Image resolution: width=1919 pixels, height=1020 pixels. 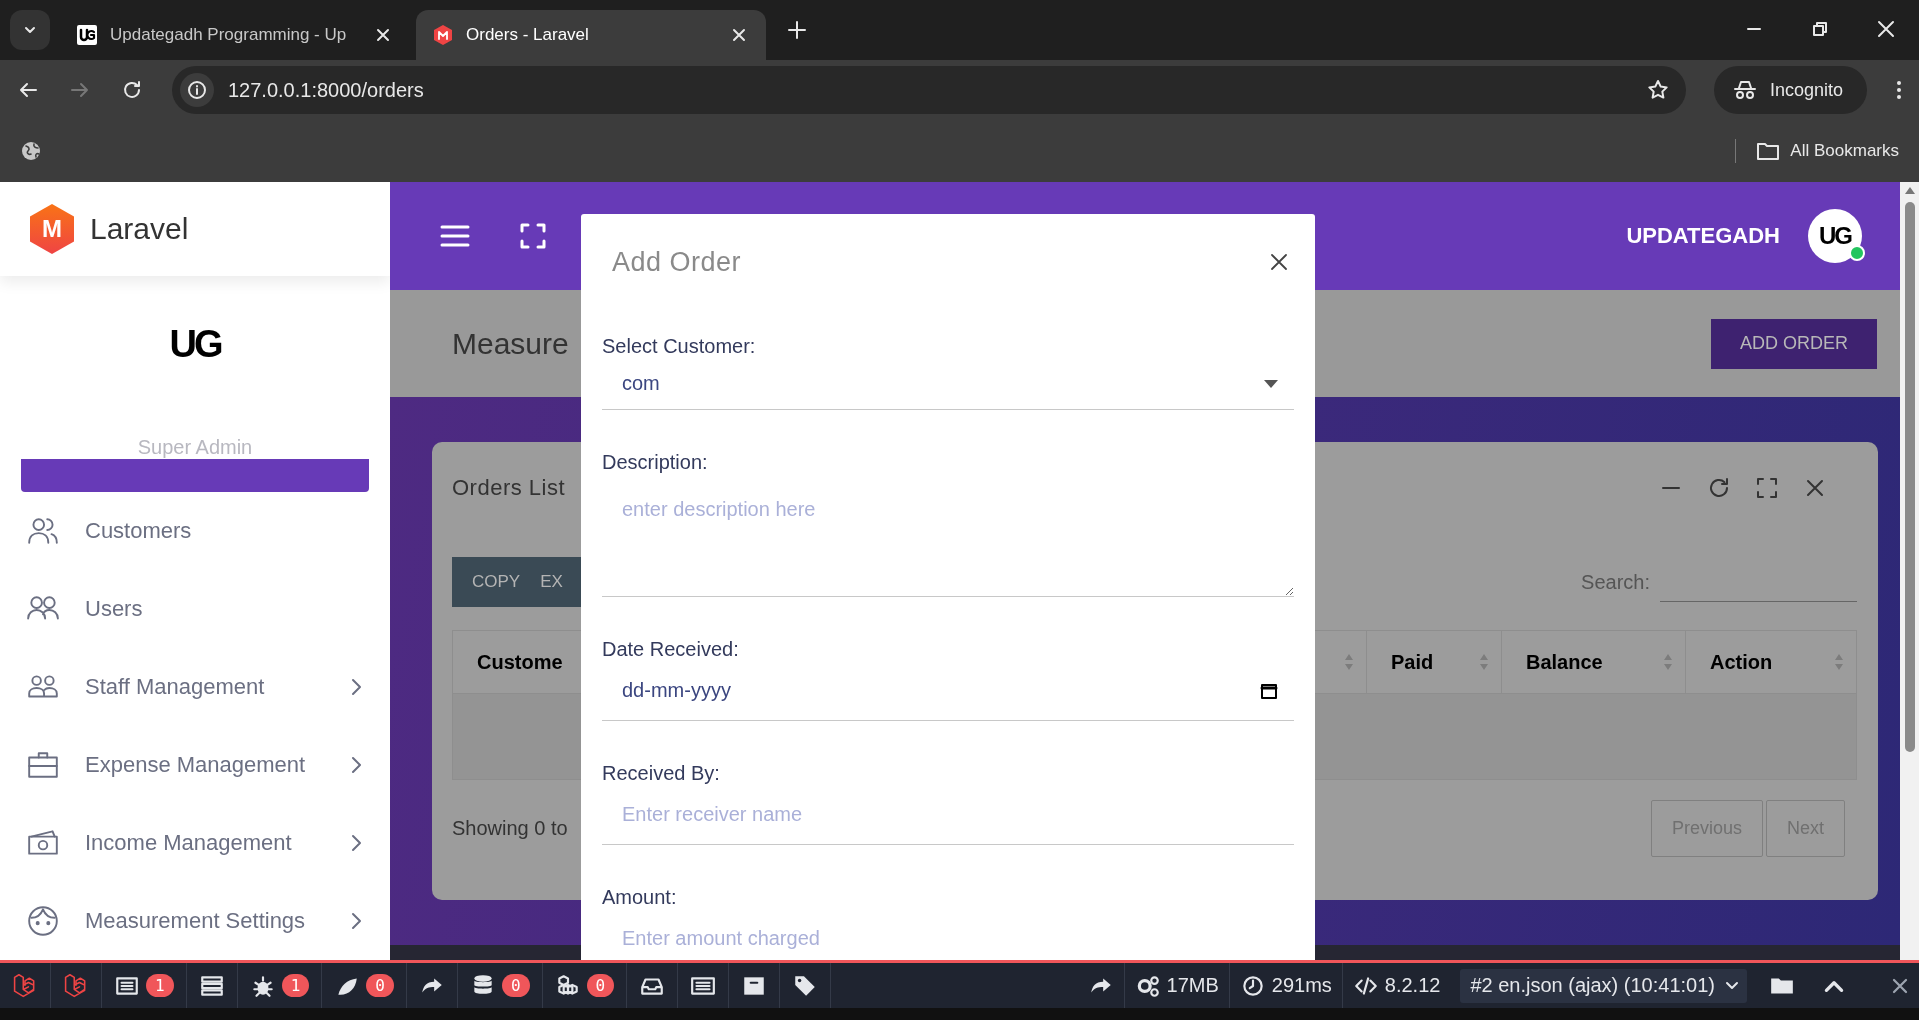 I want to click on user-name: UPDATEGADH, so click(x=1703, y=236).